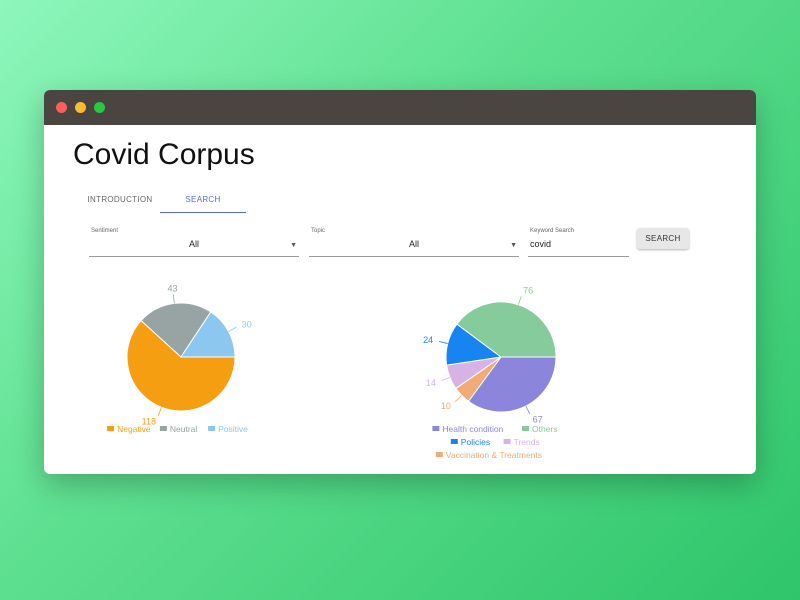 The width and height of the screenshot is (800, 600). What do you see at coordinates (428, 340) in the screenshot?
I see `data-label: 24` at bounding box center [428, 340].